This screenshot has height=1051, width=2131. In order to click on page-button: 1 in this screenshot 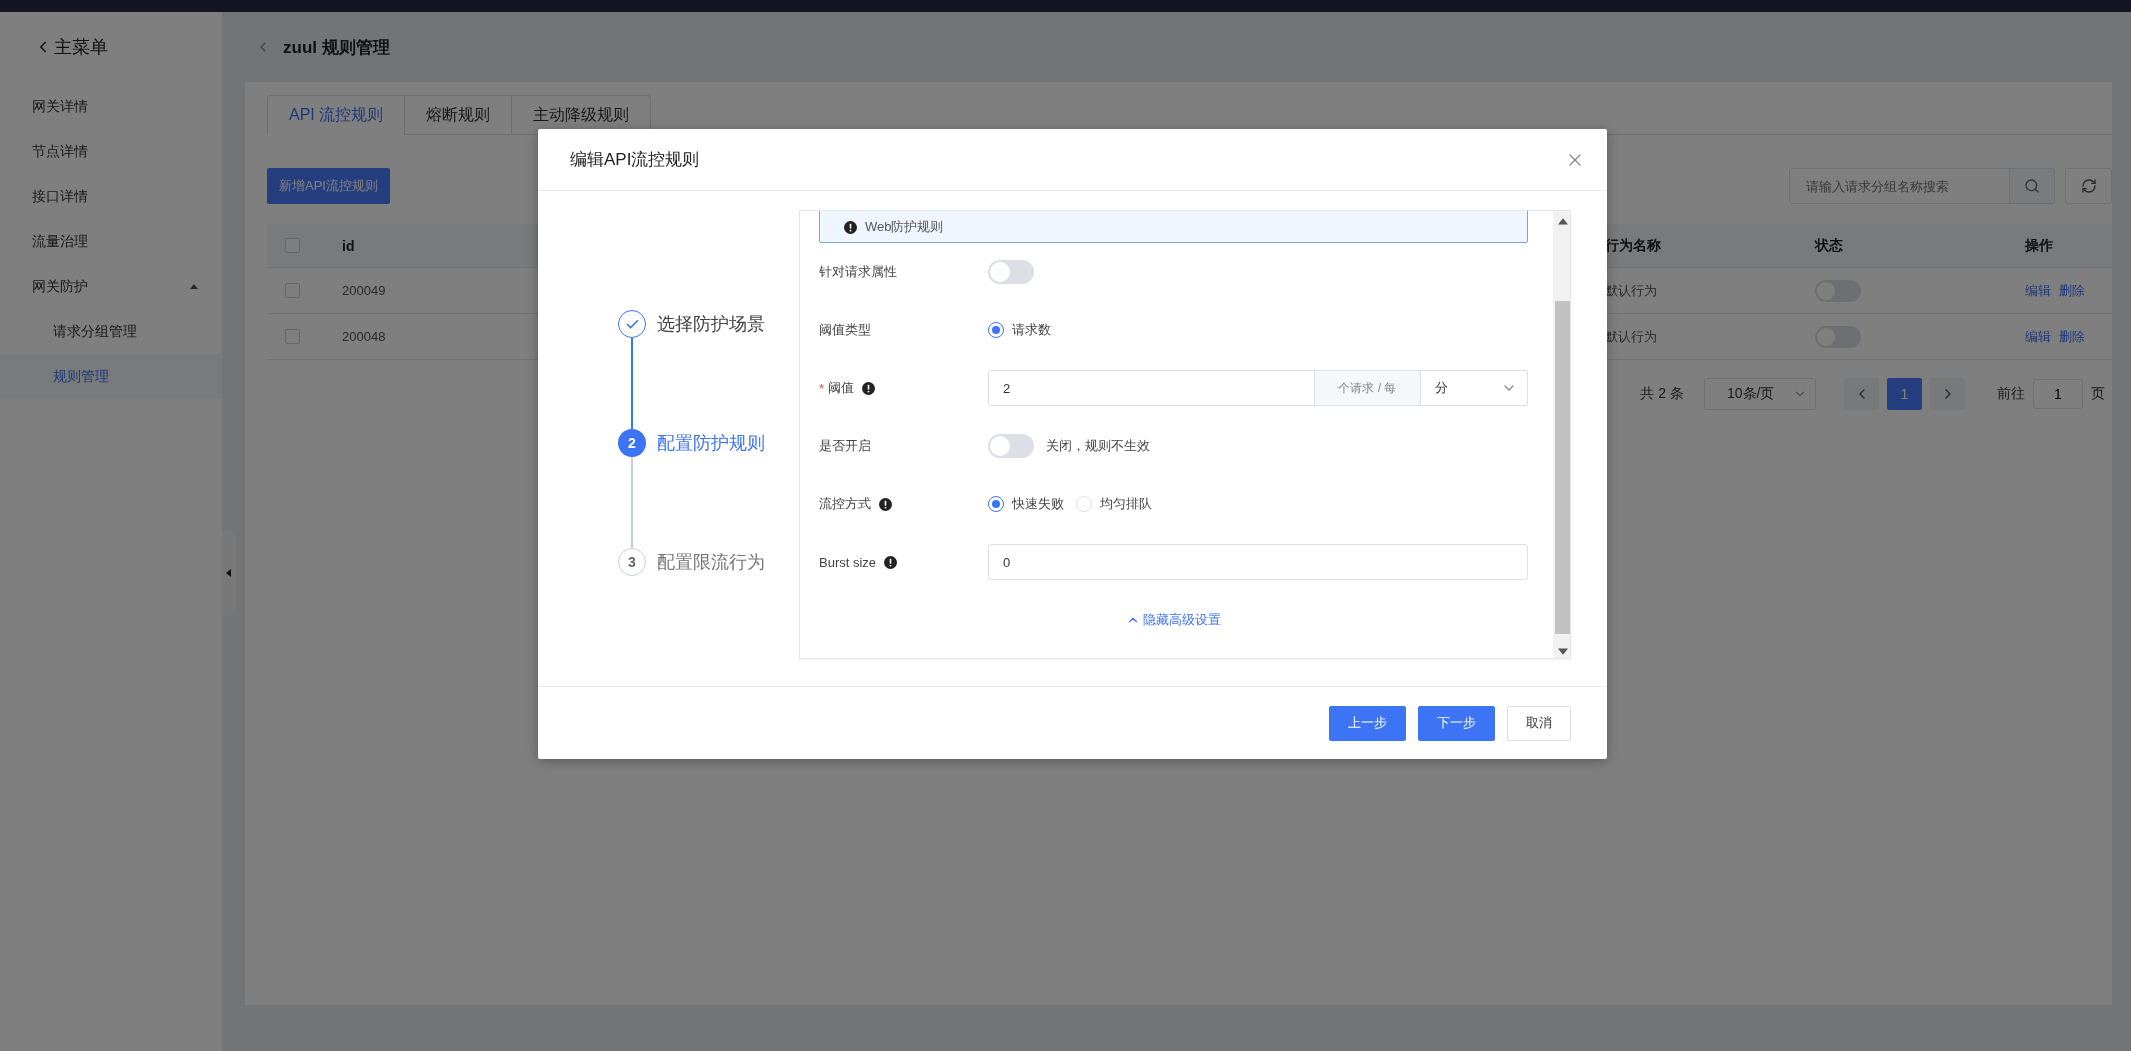, I will do `click(1904, 394)`.